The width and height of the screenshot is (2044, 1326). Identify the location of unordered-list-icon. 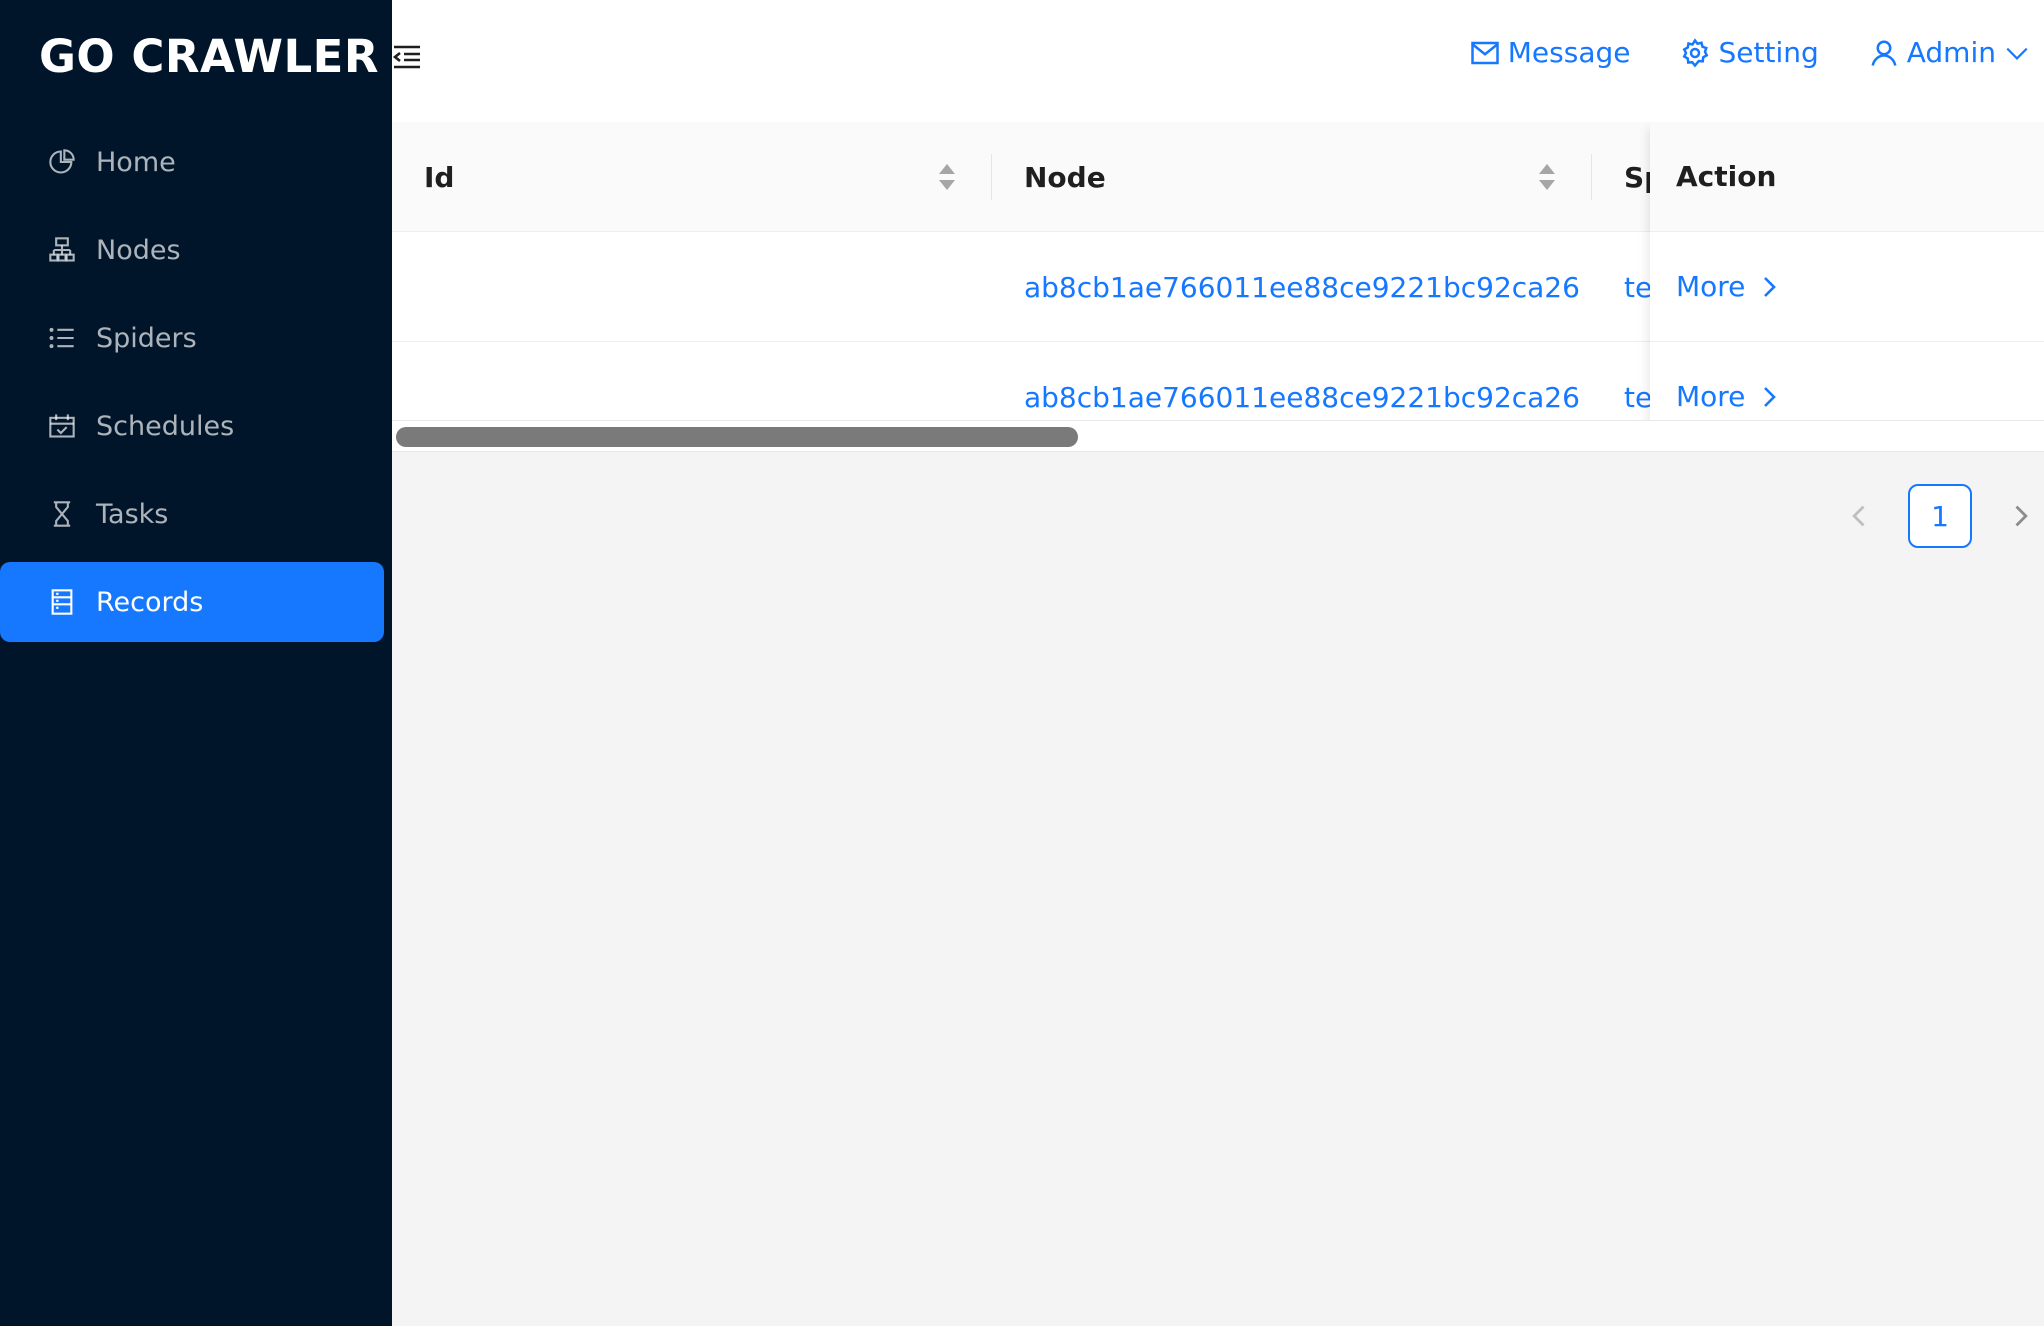
(62, 338).